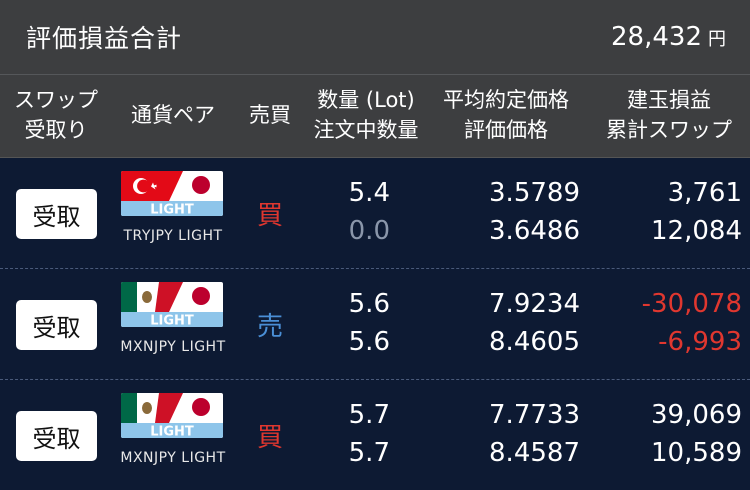 Image resolution: width=750 pixels, height=490 pixels. I want to click on lot-quantity: 5.4, so click(369, 193).